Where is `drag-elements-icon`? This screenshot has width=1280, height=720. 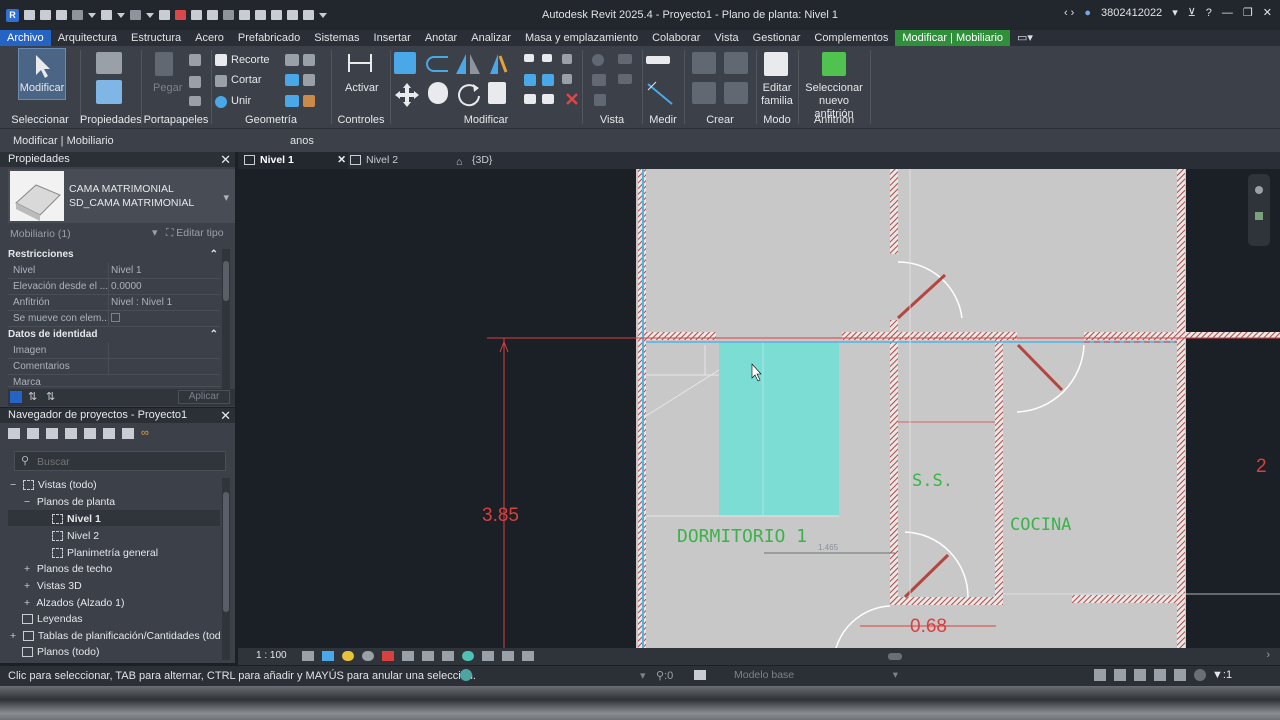
drag-elements-icon is located at coordinates (1180, 675).